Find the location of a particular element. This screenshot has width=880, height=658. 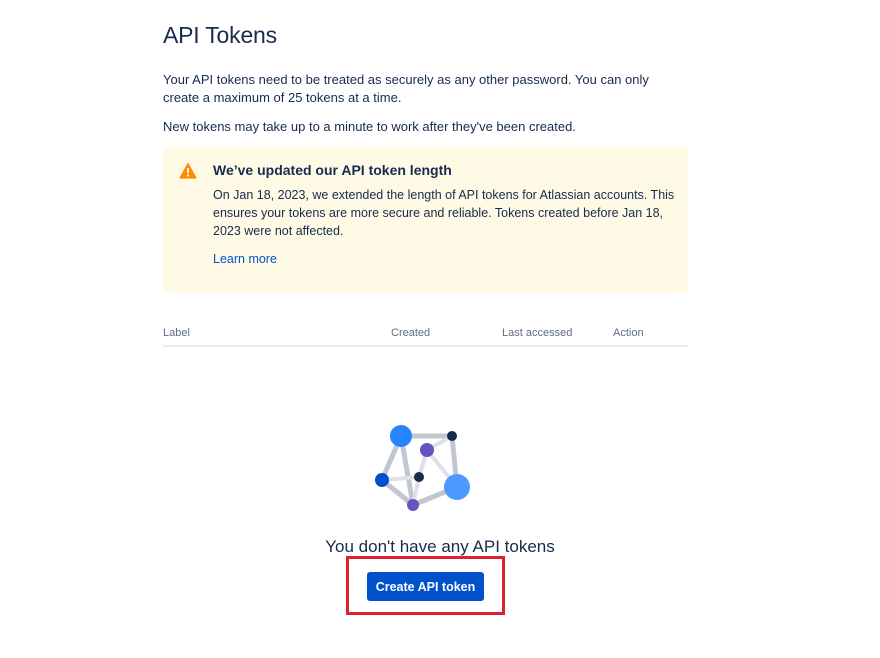

token-network-illustration is located at coordinates (422, 468).